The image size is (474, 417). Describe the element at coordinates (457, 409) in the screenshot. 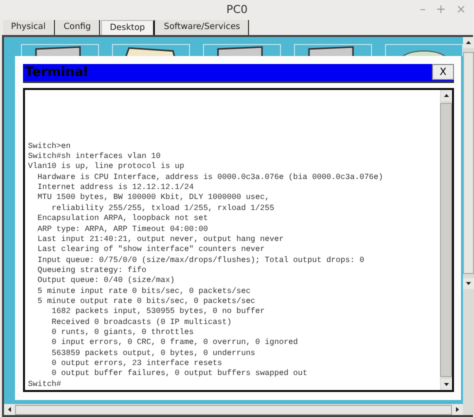

I see `arrow-right-icon` at that location.